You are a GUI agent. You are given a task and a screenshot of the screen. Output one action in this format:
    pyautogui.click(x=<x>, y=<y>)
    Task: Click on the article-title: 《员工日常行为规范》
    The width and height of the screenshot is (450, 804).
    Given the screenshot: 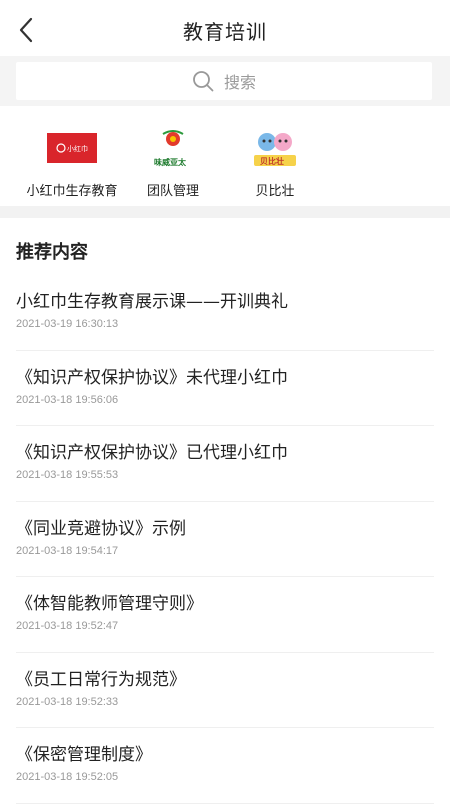 What is the action you would take?
    pyautogui.click(x=101, y=679)
    